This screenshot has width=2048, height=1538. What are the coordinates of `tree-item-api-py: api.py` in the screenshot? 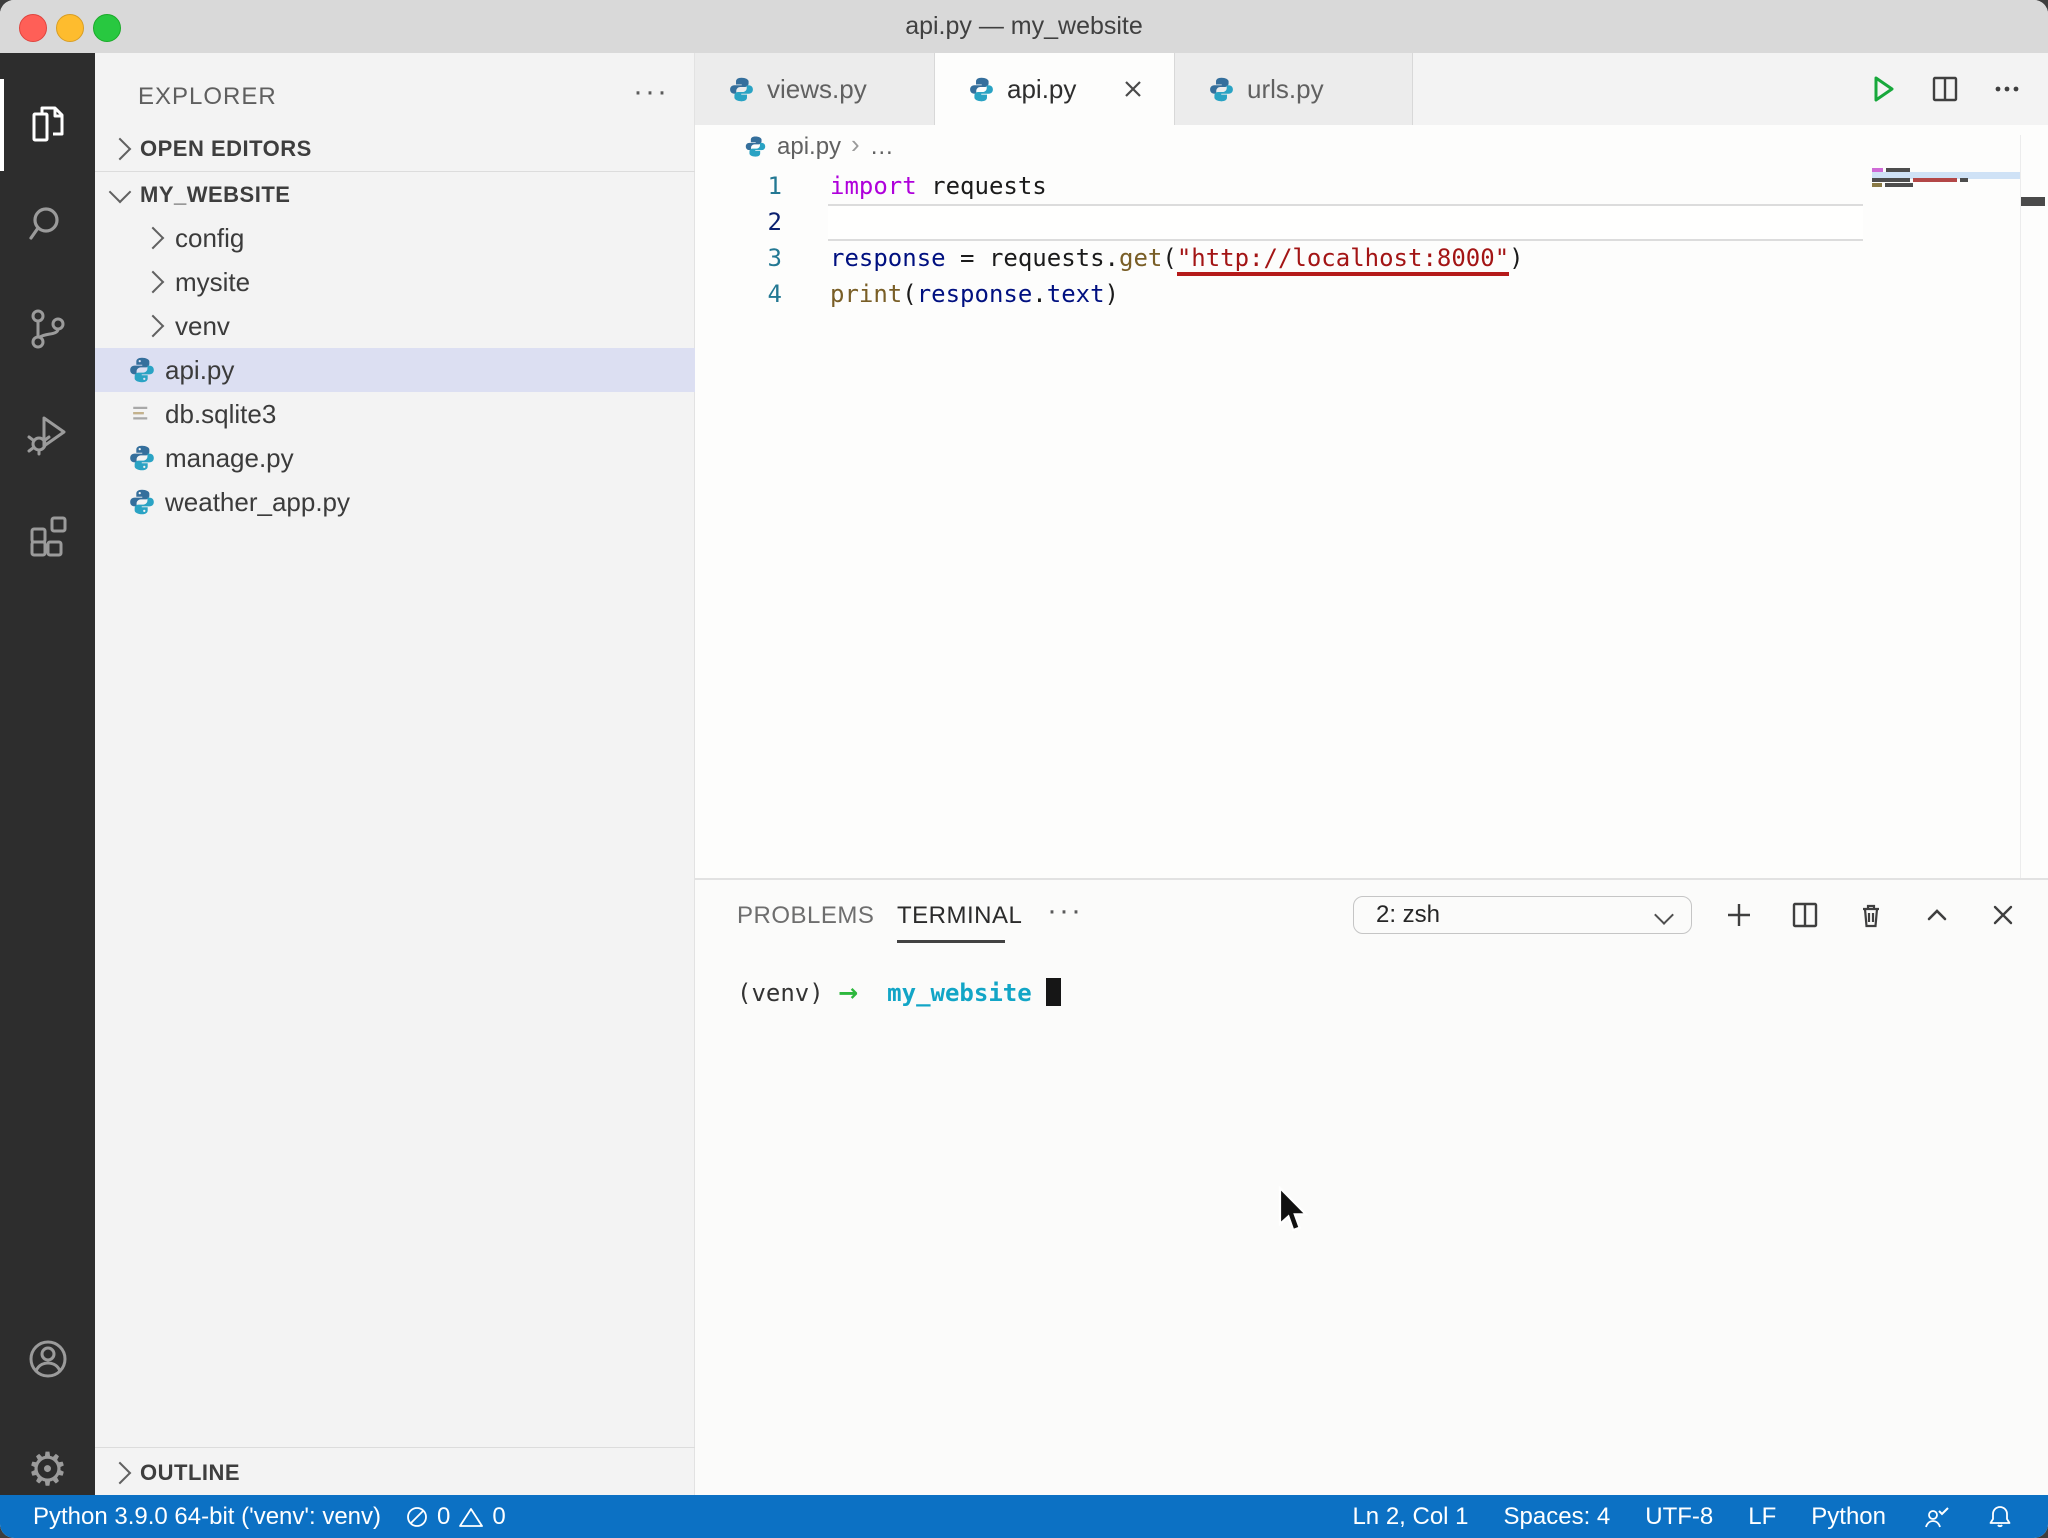 It's located at (395, 370).